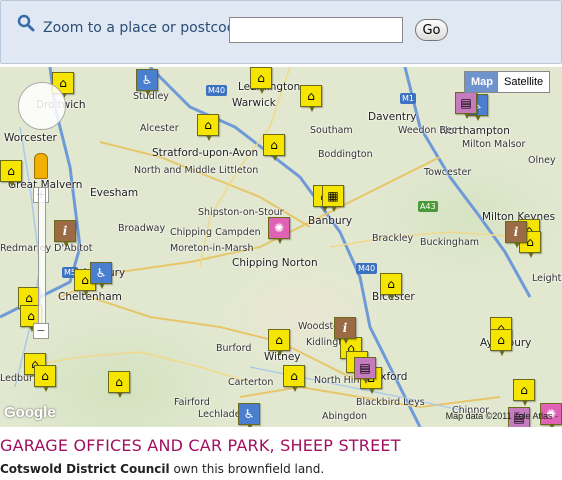 This screenshot has width=562, height=480. Describe the element at coordinates (146, 28) in the screenshot. I see `search-label: Zoom to a place or postcode:` at that location.